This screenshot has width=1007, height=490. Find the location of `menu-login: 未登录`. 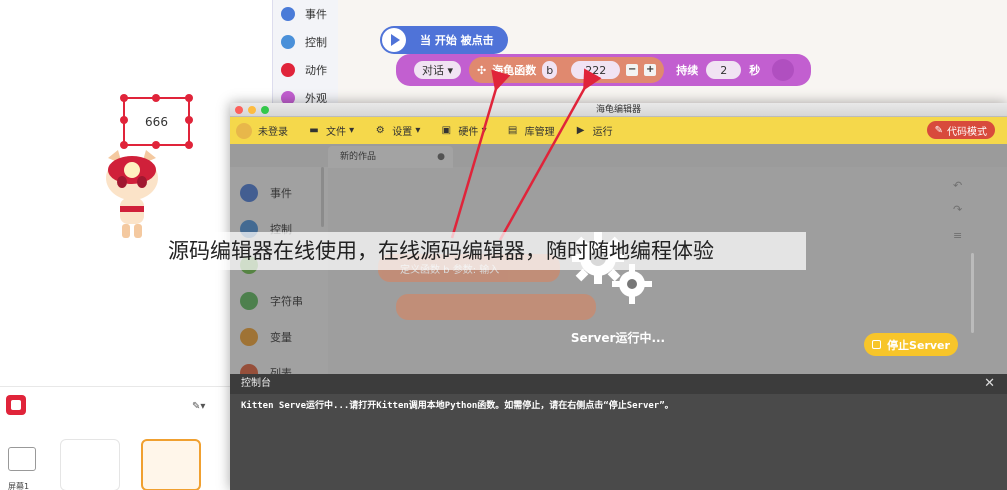

menu-login: 未登录 is located at coordinates (262, 130).